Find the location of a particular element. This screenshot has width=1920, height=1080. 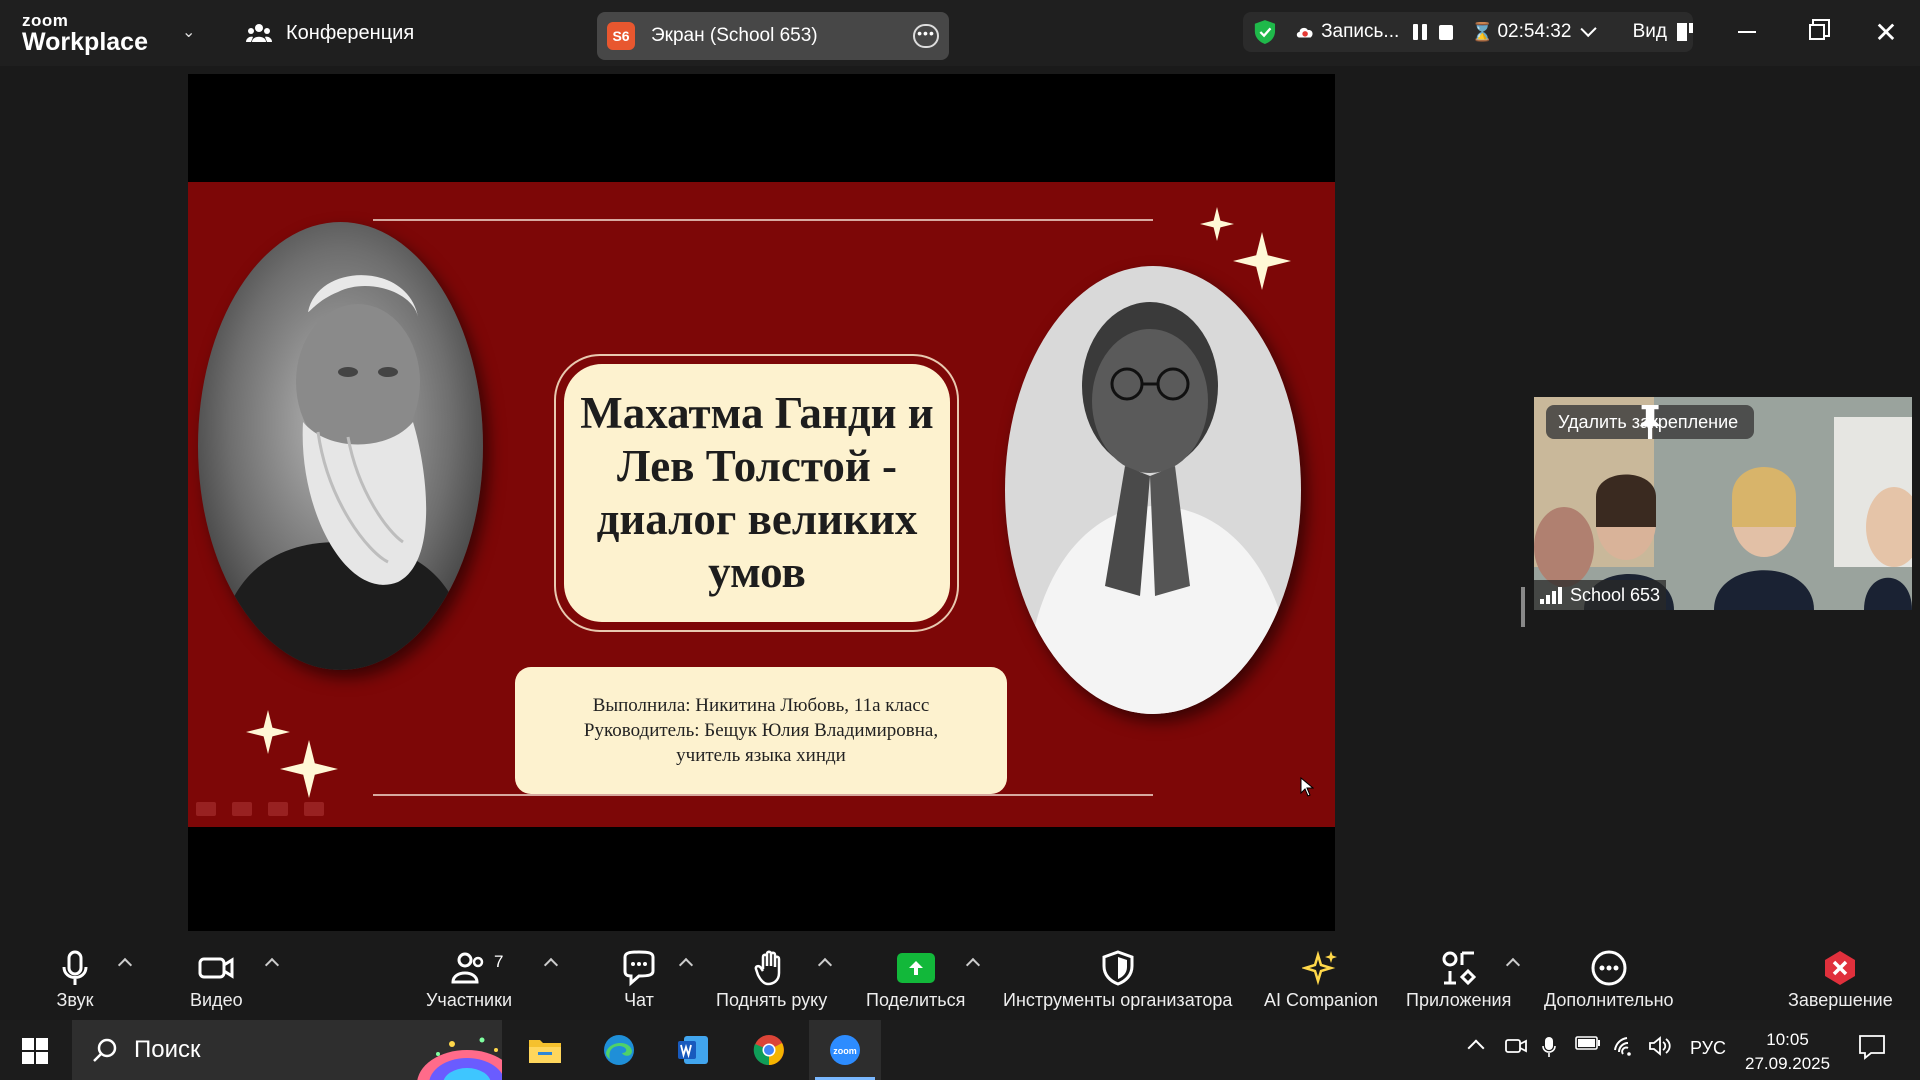

panel-splitter is located at coordinates (1523, 607).